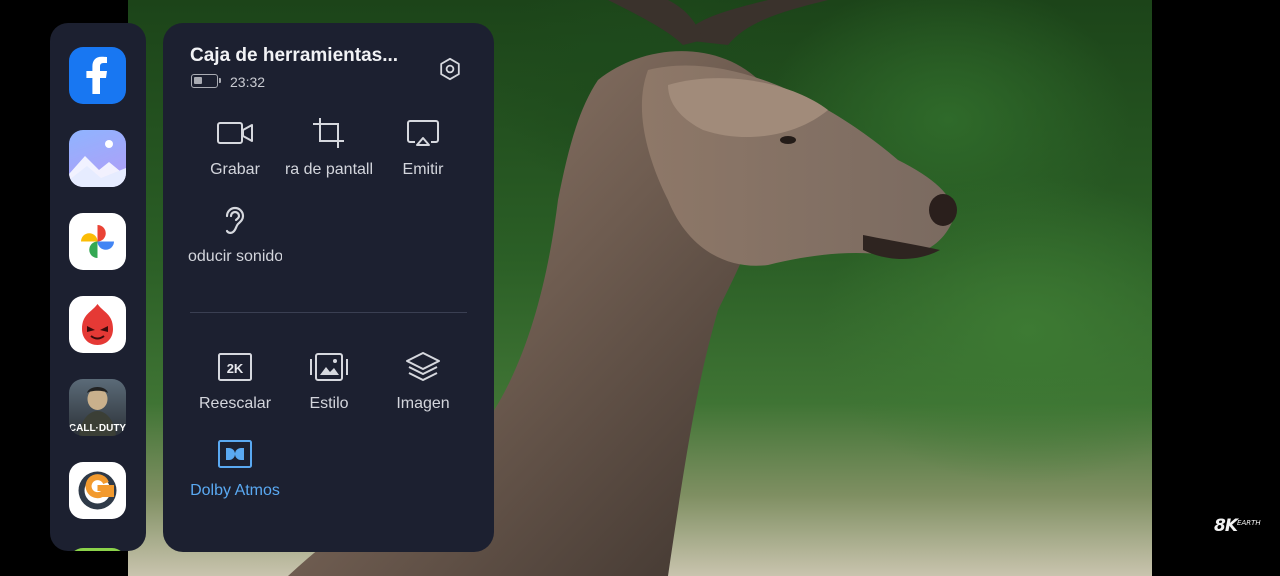 The width and height of the screenshot is (1280, 576). What do you see at coordinates (235, 490) in the screenshot?
I see `tool-label: Dolby Atmos` at bounding box center [235, 490].